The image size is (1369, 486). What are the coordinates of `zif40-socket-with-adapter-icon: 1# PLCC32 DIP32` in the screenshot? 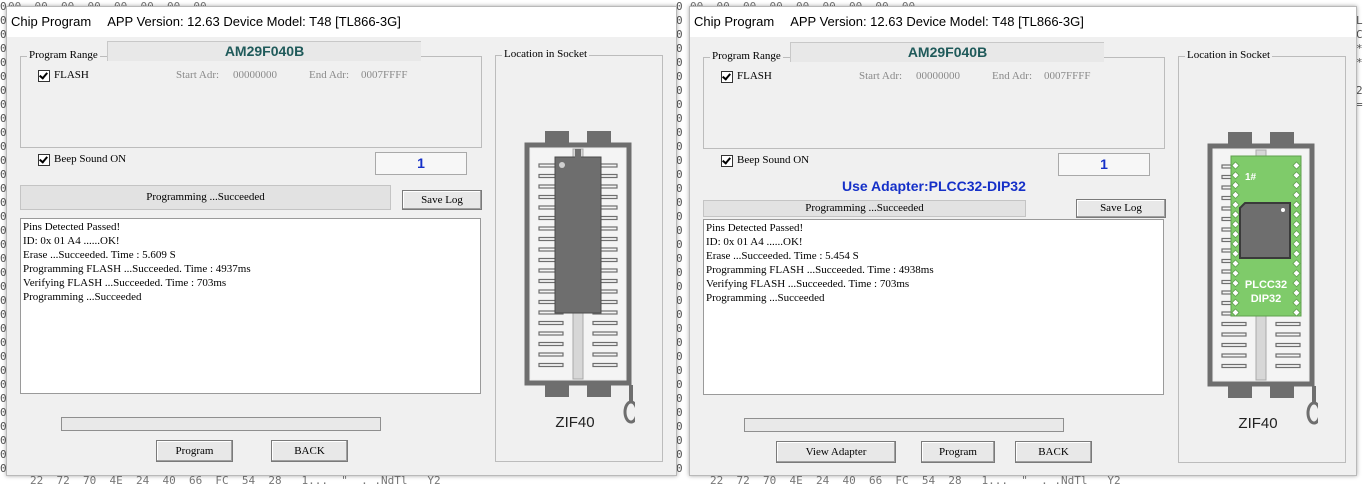 It's located at (1262, 278).